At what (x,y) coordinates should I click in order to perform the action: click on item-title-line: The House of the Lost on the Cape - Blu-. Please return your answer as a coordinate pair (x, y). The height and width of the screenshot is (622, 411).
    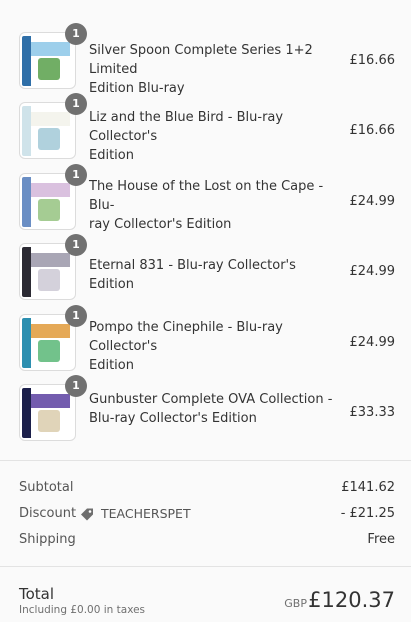
    Looking at the image, I should click on (206, 196).